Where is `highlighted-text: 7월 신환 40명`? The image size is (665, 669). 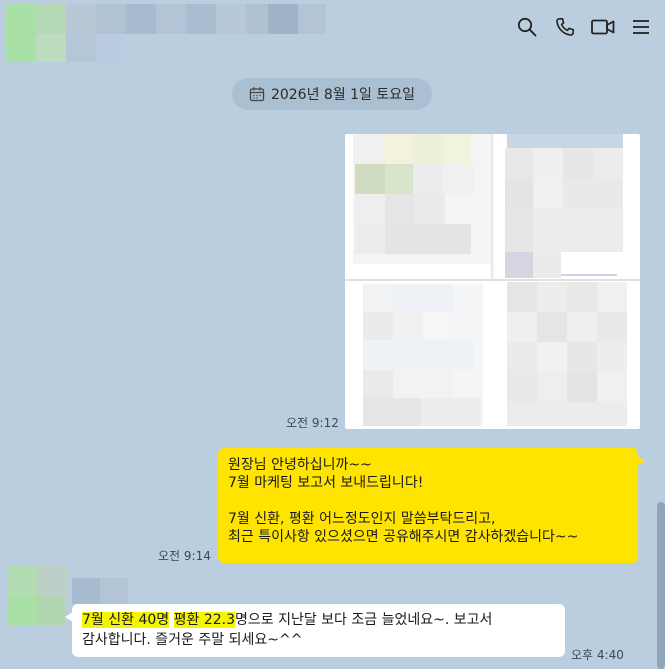 highlighted-text: 7월 신환 40명 is located at coordinates (126, 620).